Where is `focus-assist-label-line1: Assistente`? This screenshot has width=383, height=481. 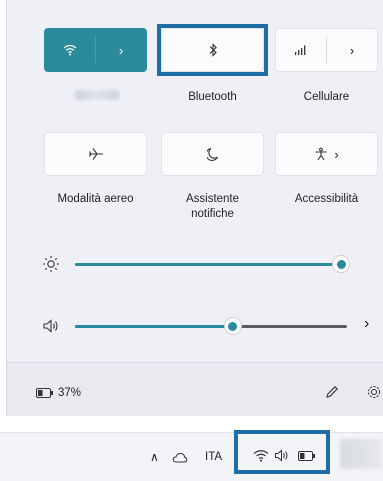
focus-assist-label-line1: Assistente is located at coordinates (212, 199).